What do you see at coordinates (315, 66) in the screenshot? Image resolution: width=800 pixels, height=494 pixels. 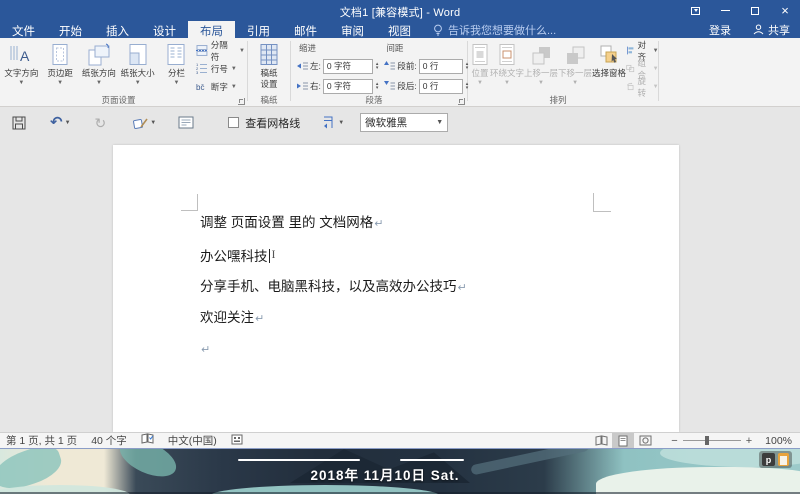 I see `field-label: 左:` at bounding box center [315, 66].